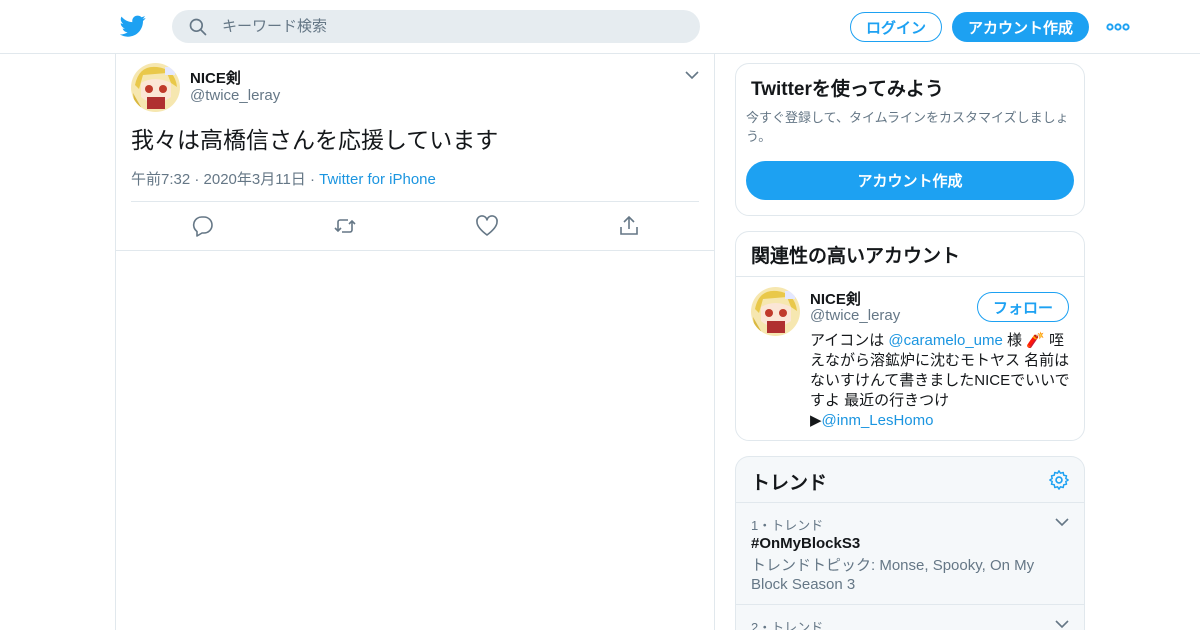 Image resolution: width=1200 pixels, height=630 pixels. What do you see at coordinates (789, 483) in the screenshot?
I see `trends-title: トレンド` at bounding box center [789, 483].